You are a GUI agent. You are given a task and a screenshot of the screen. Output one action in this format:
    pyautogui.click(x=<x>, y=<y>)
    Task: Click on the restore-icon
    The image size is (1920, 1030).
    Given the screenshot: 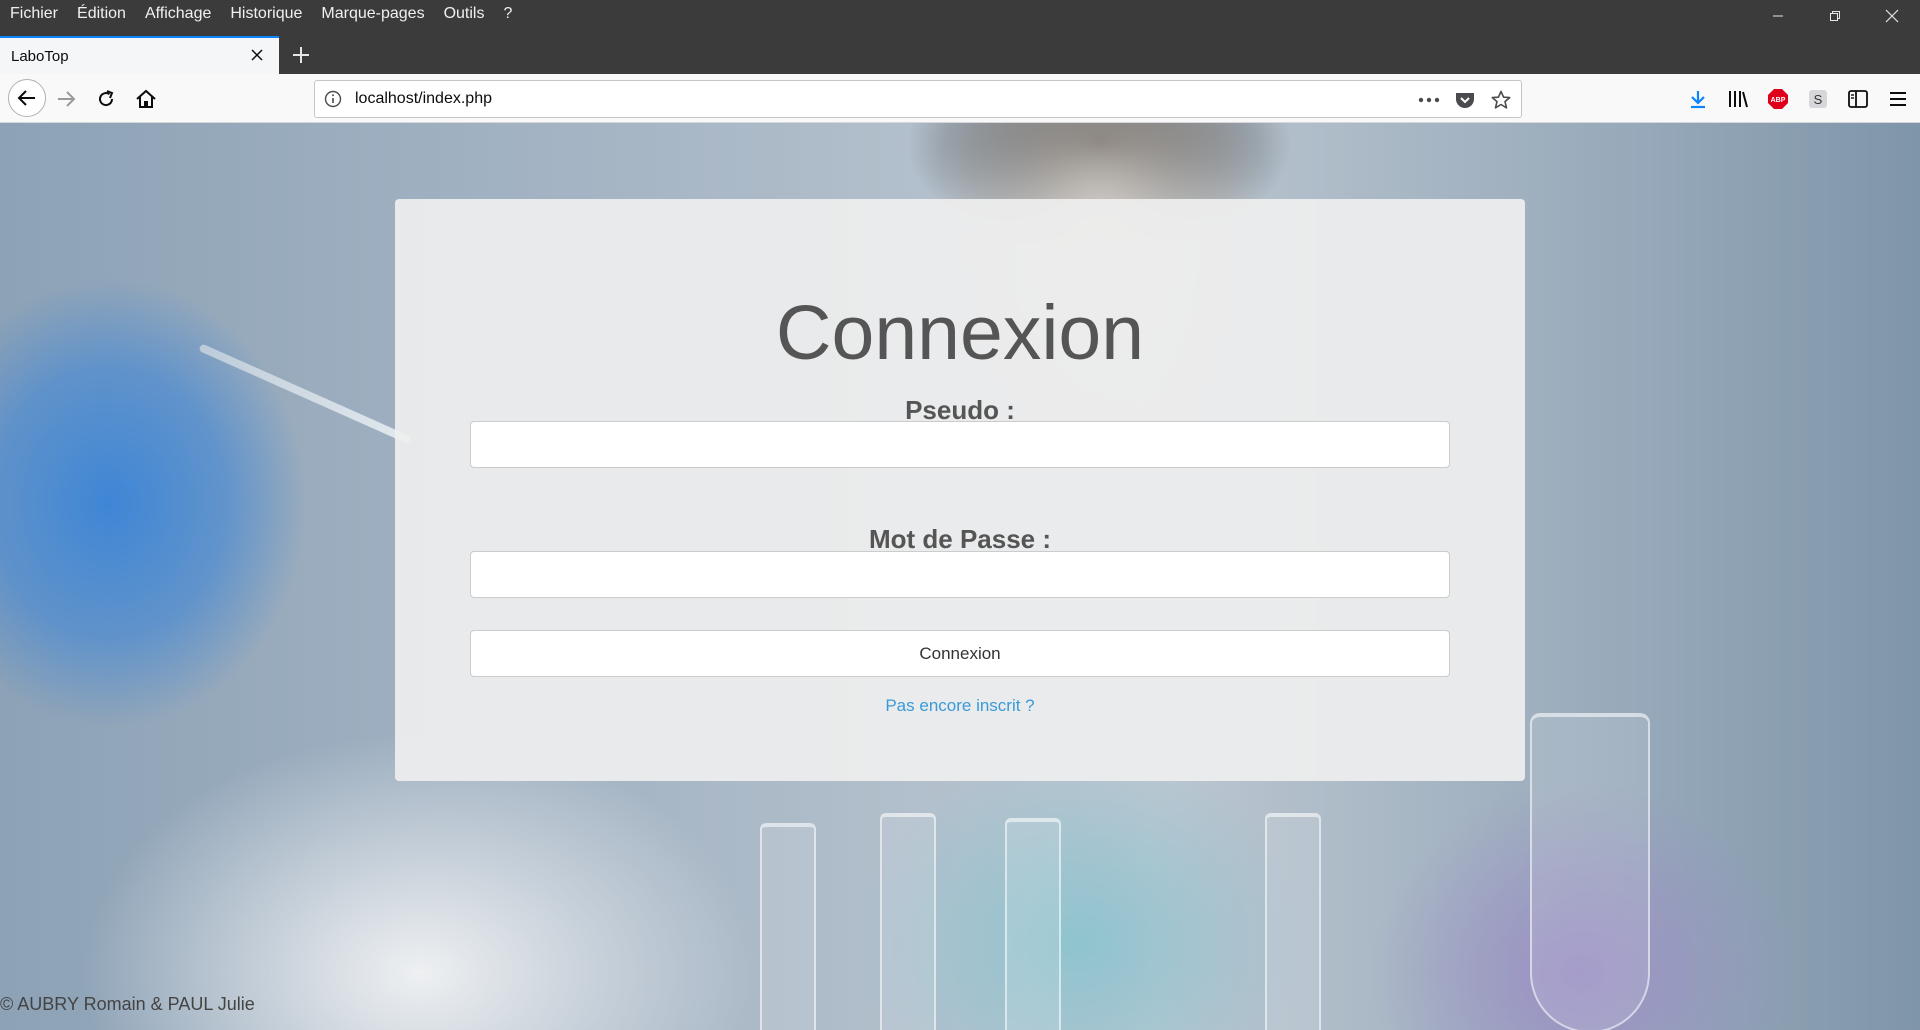 What is the action you would take?
    pyautogui.click(x=1834, y=16)
    